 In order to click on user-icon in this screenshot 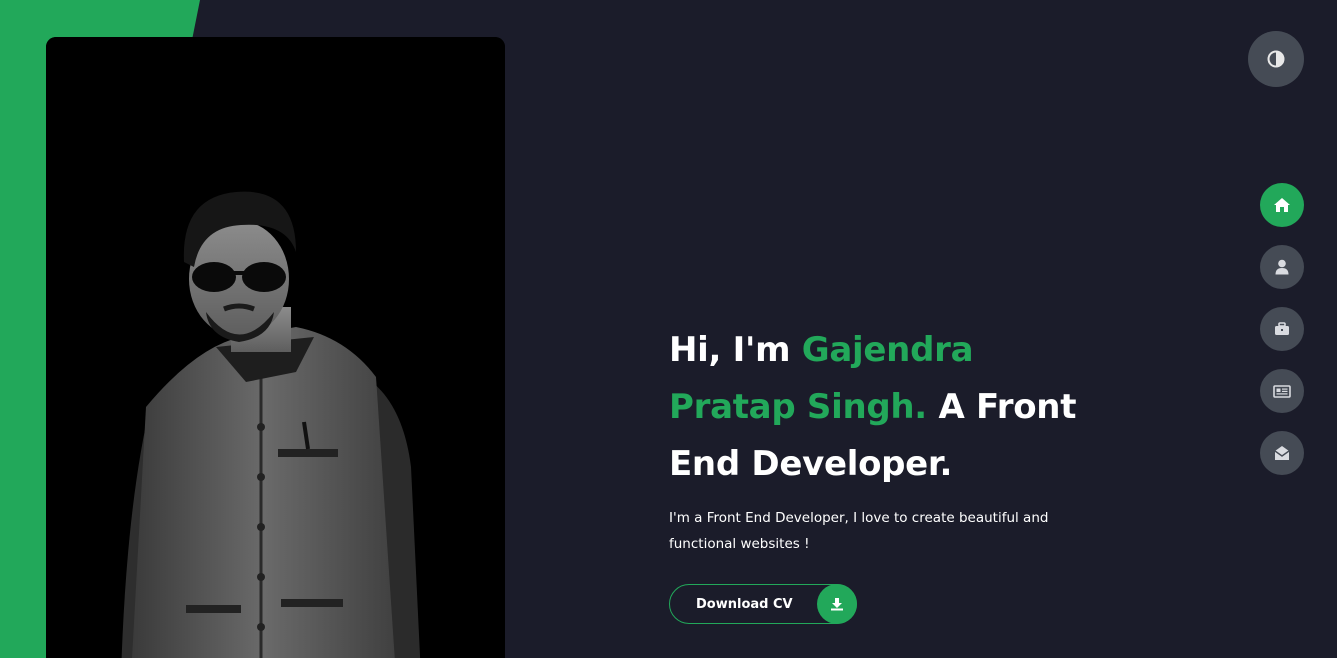, I will do `click(1282, 267)`.